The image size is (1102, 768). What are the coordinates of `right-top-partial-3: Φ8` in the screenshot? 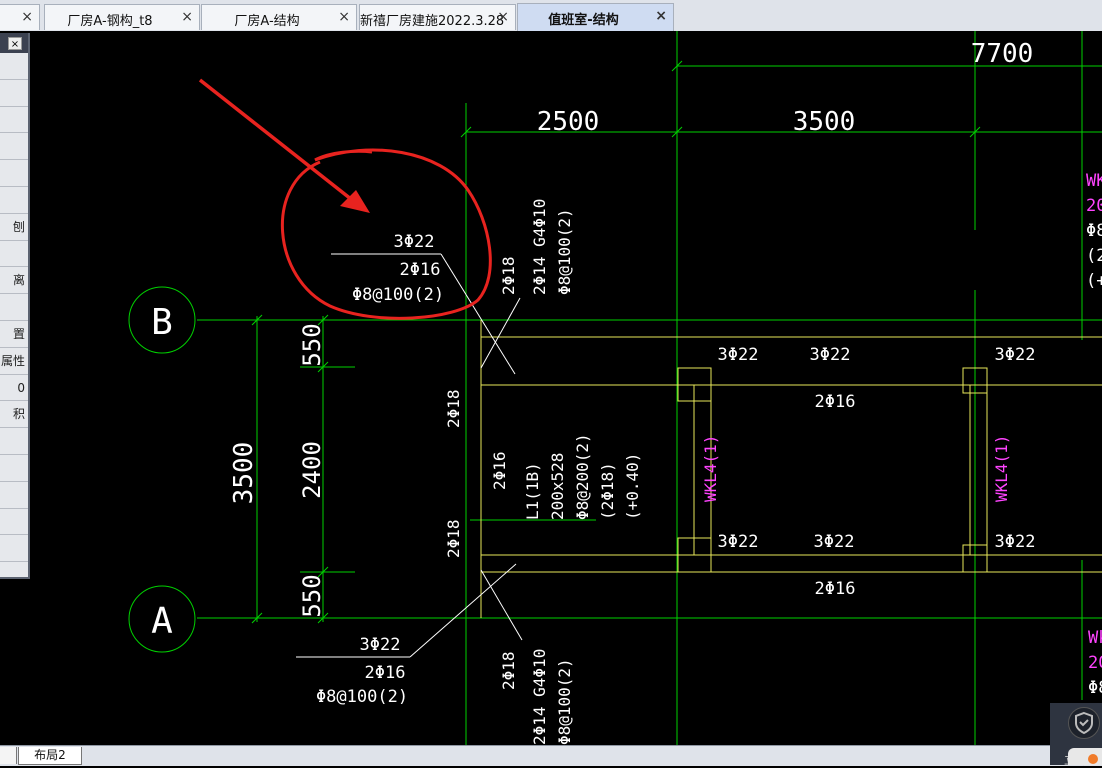 It's located at (1094, 231).